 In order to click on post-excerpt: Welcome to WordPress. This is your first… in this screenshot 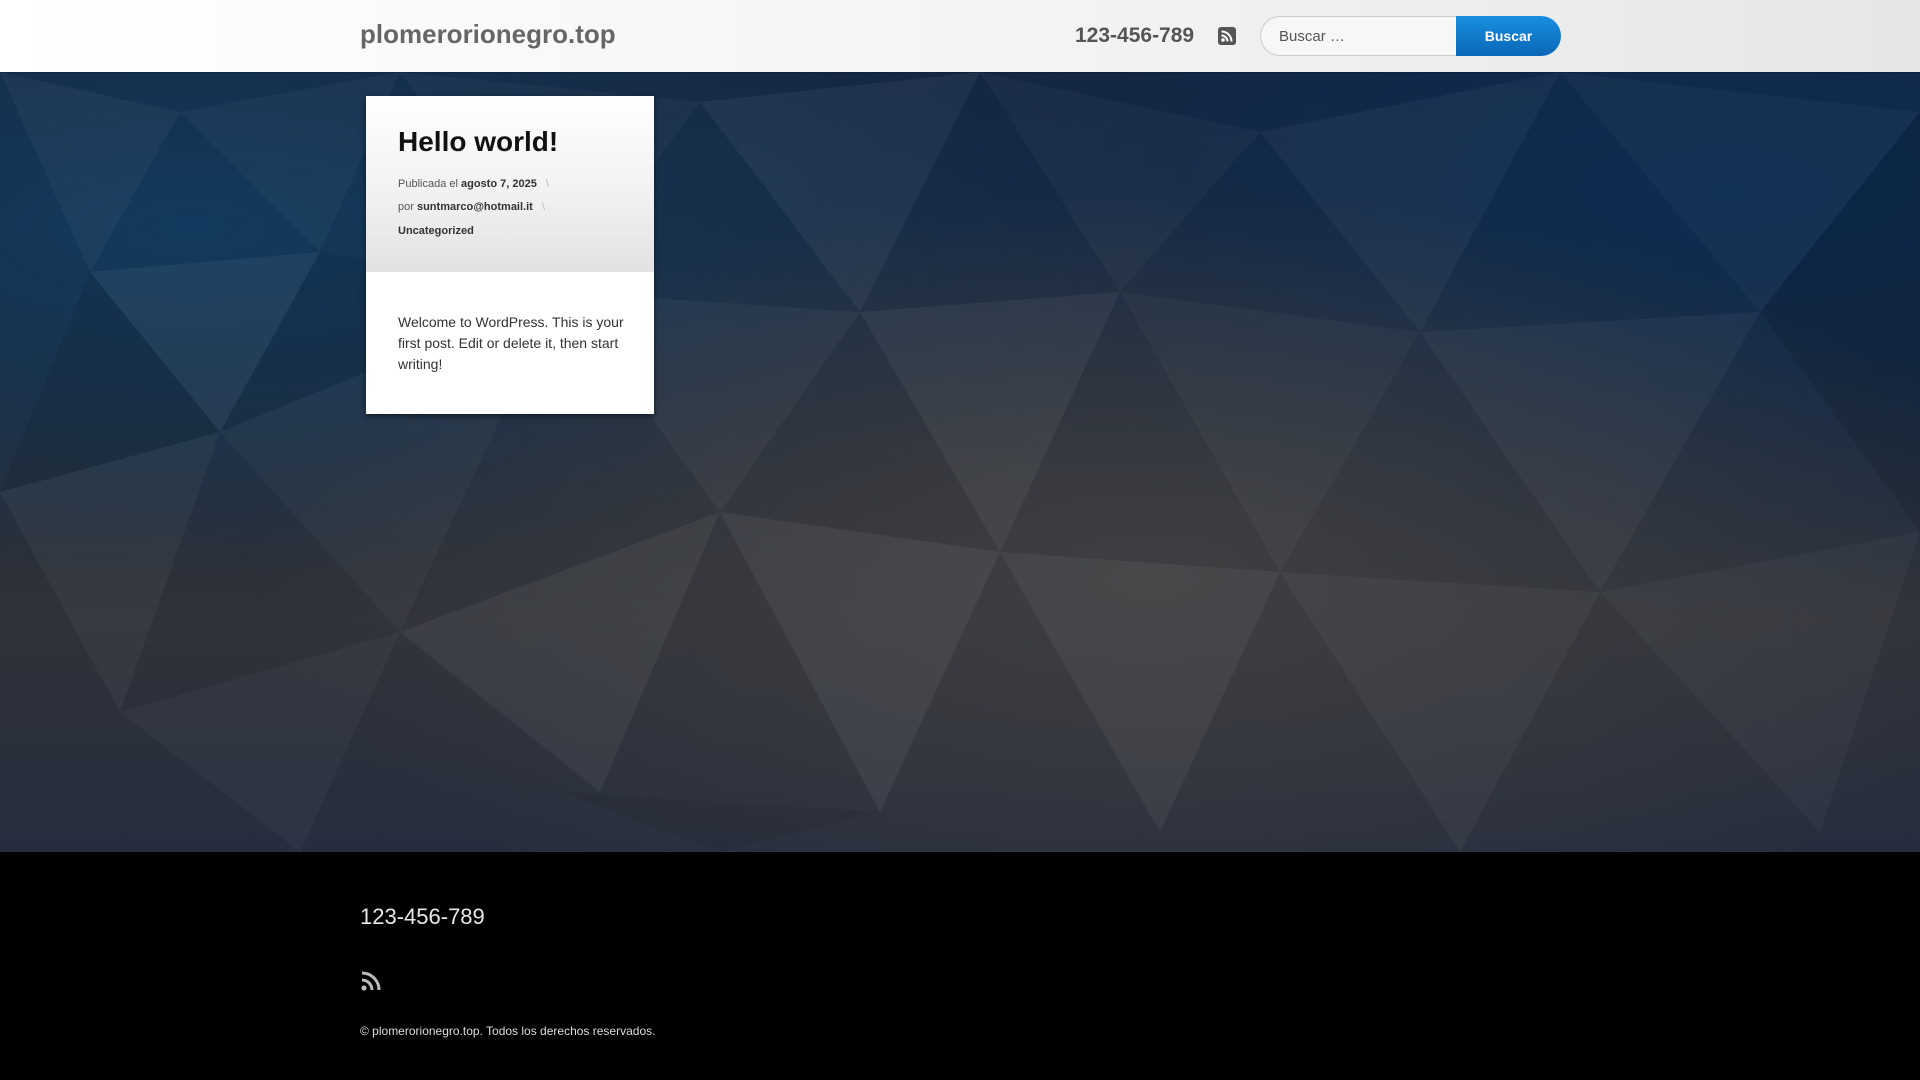, I will do `click(511, 343)`.